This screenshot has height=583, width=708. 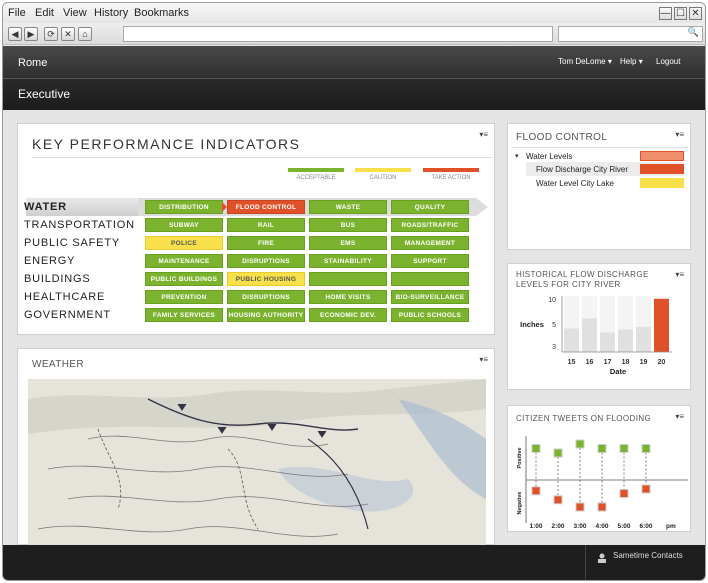 I want to click on menu-edit: Edit, so click(x=44, y=13).